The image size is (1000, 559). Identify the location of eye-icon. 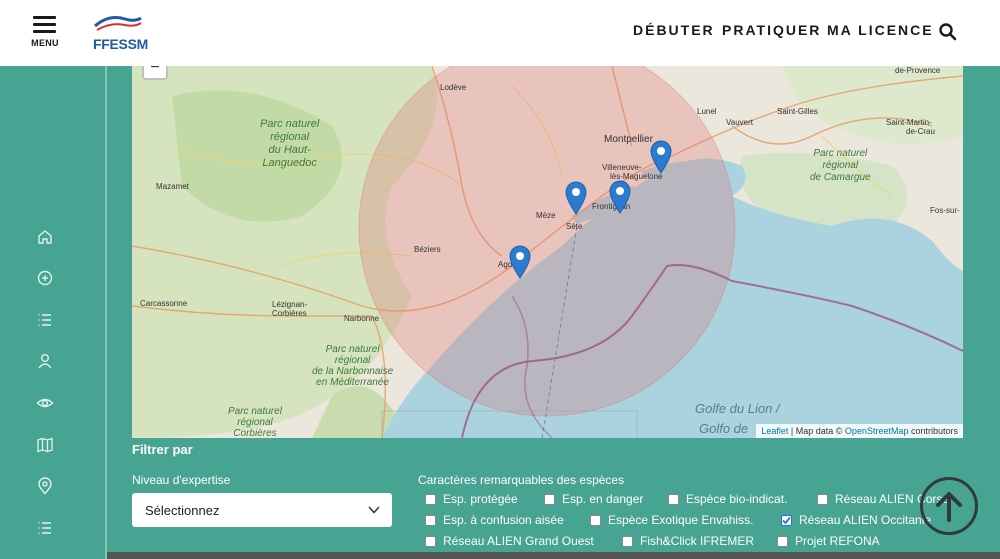
(45, 403).